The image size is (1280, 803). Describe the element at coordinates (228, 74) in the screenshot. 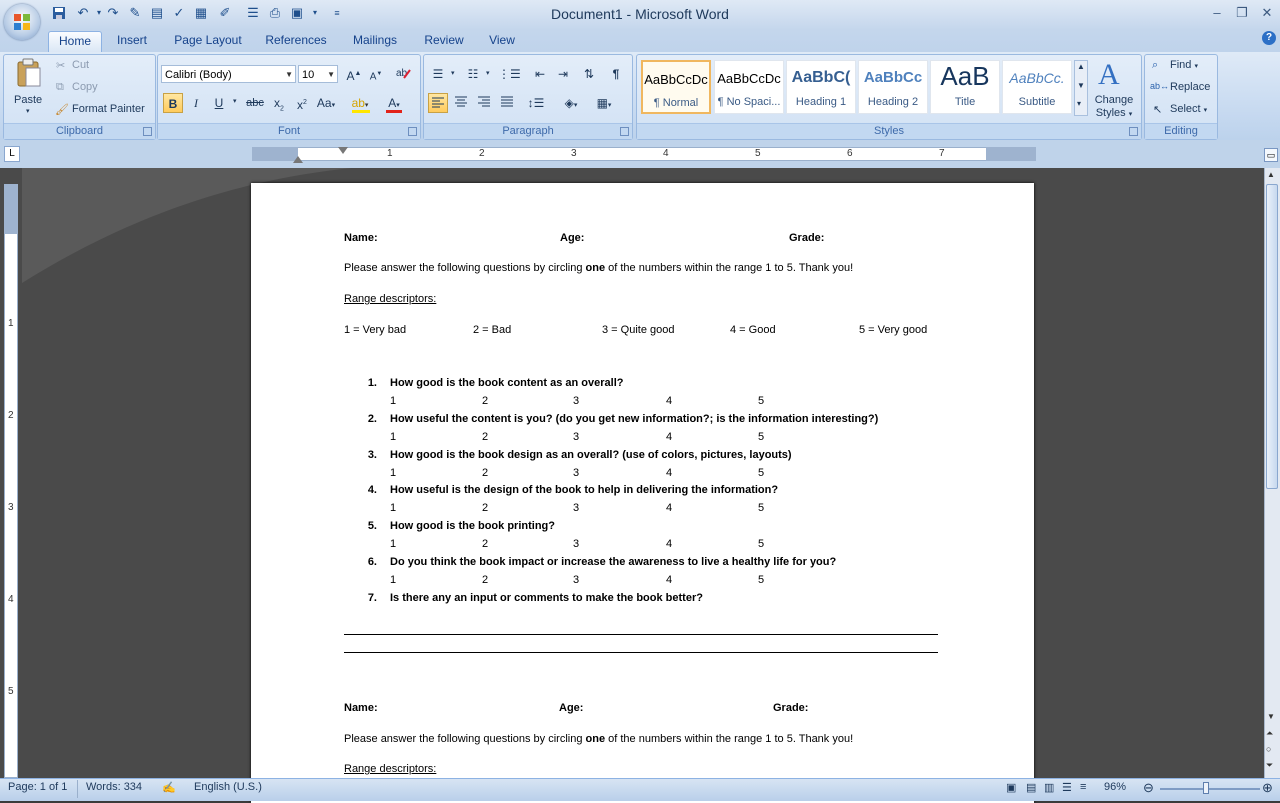

I see `font-name-select: Calibri (Body) ▼` at that location.